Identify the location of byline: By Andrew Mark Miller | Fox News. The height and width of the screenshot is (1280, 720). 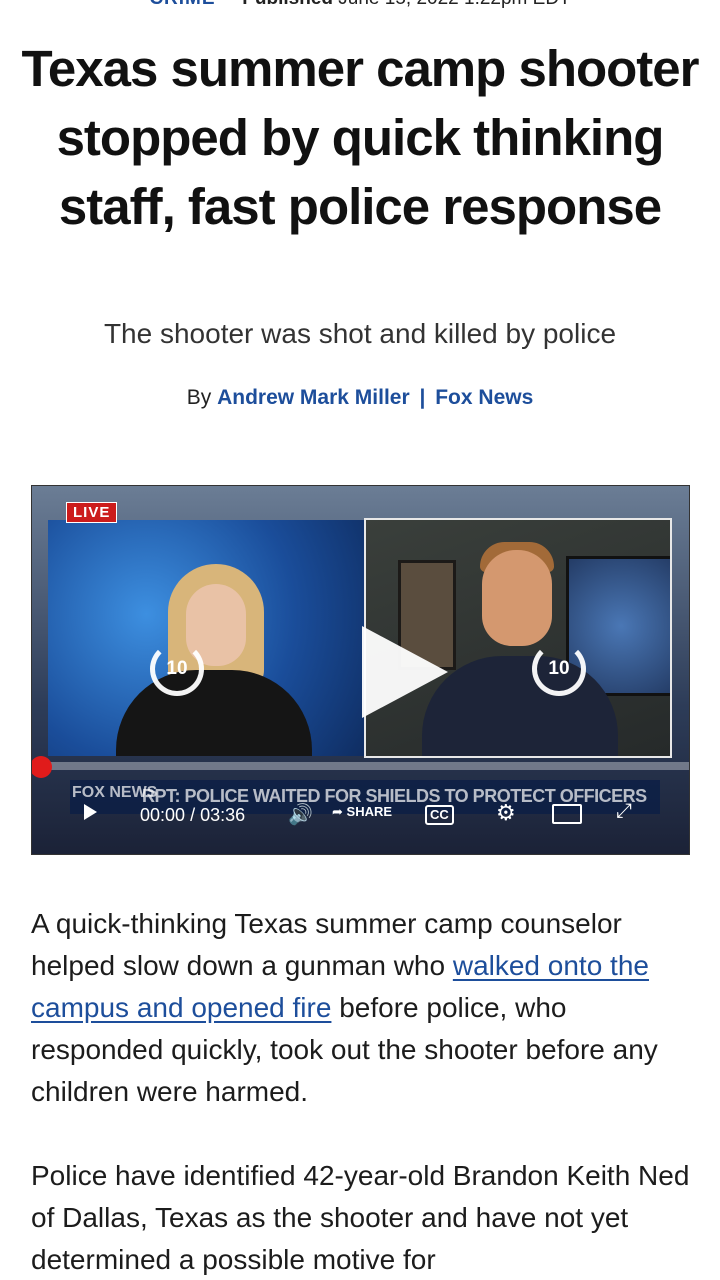
(360, 398).